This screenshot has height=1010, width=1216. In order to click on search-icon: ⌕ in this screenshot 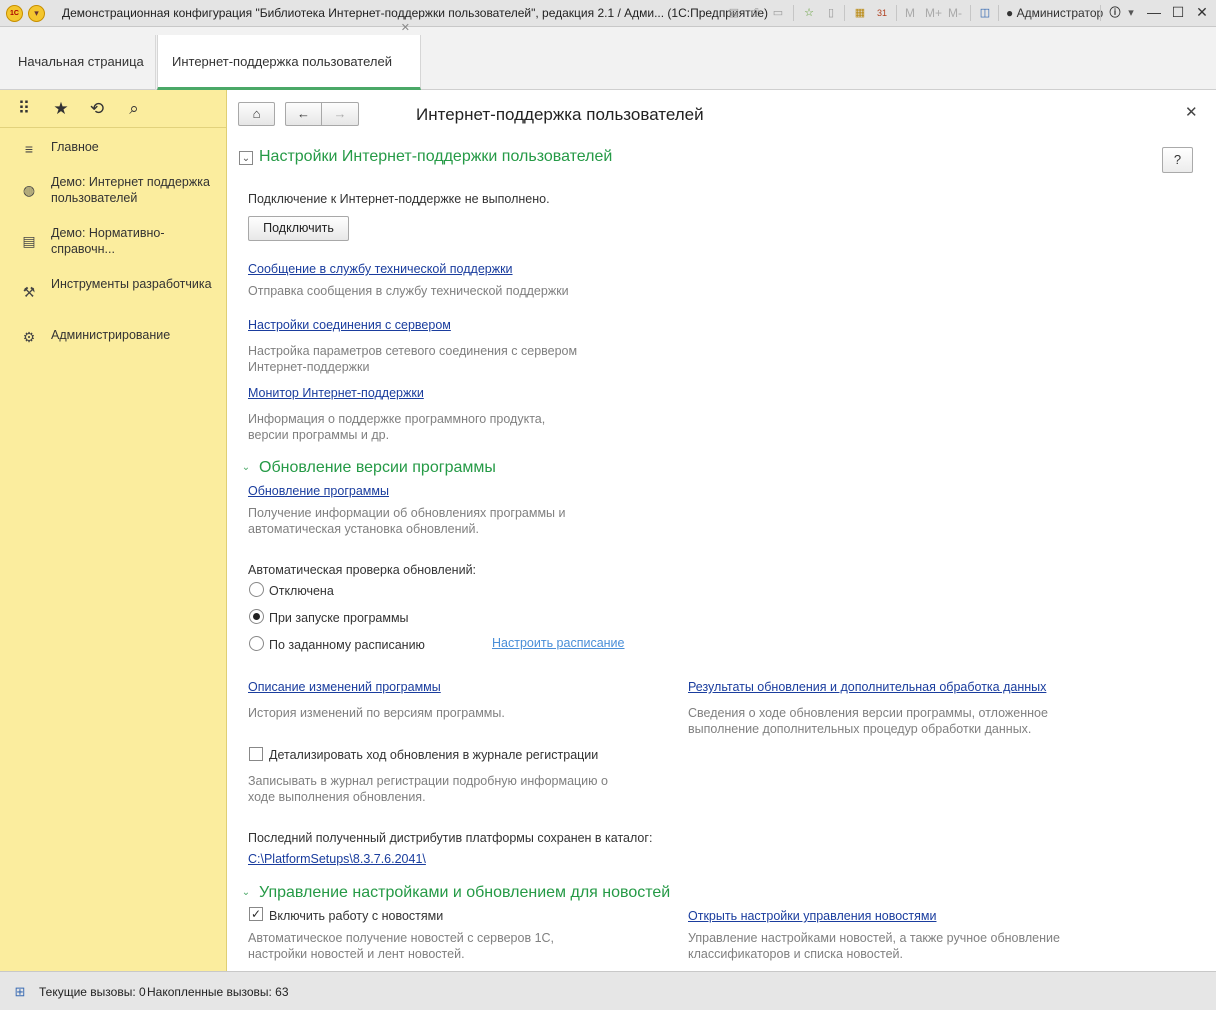, I will do `click(134, 109)`.